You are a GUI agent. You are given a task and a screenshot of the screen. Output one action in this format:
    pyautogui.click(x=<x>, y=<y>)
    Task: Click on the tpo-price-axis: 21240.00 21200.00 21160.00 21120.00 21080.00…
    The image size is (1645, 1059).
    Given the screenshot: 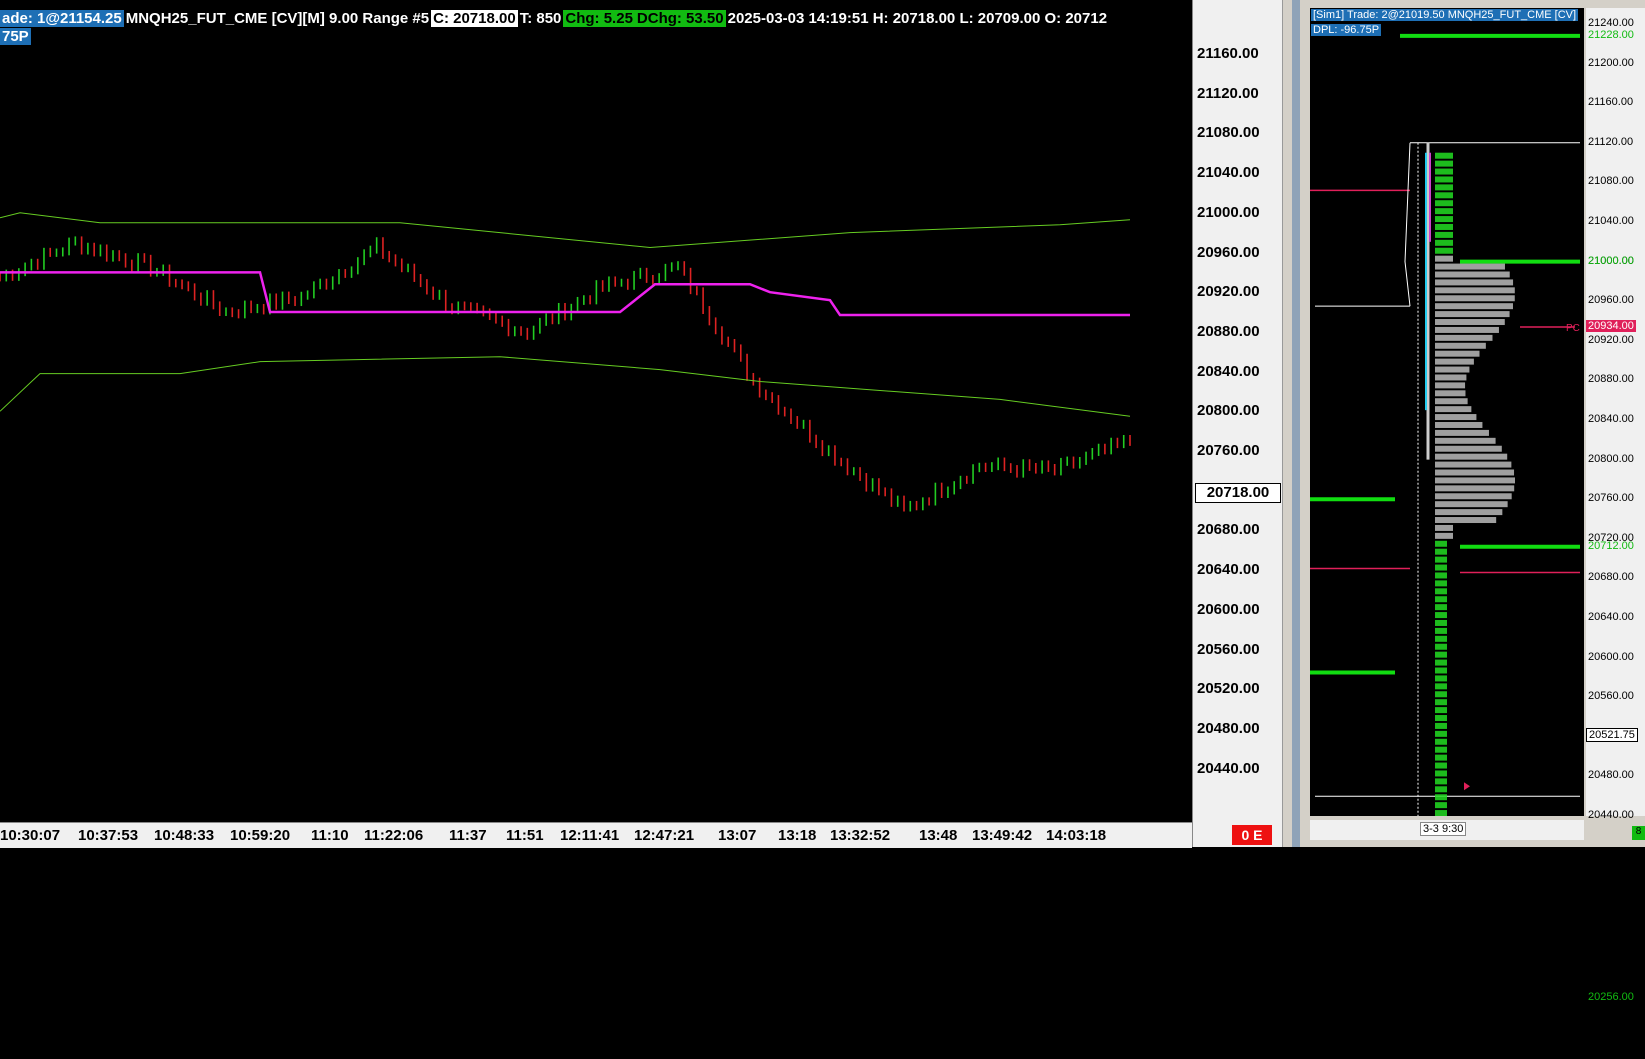 What is the action you would take?
    pyautogui.click(x=1615, y=533)
    